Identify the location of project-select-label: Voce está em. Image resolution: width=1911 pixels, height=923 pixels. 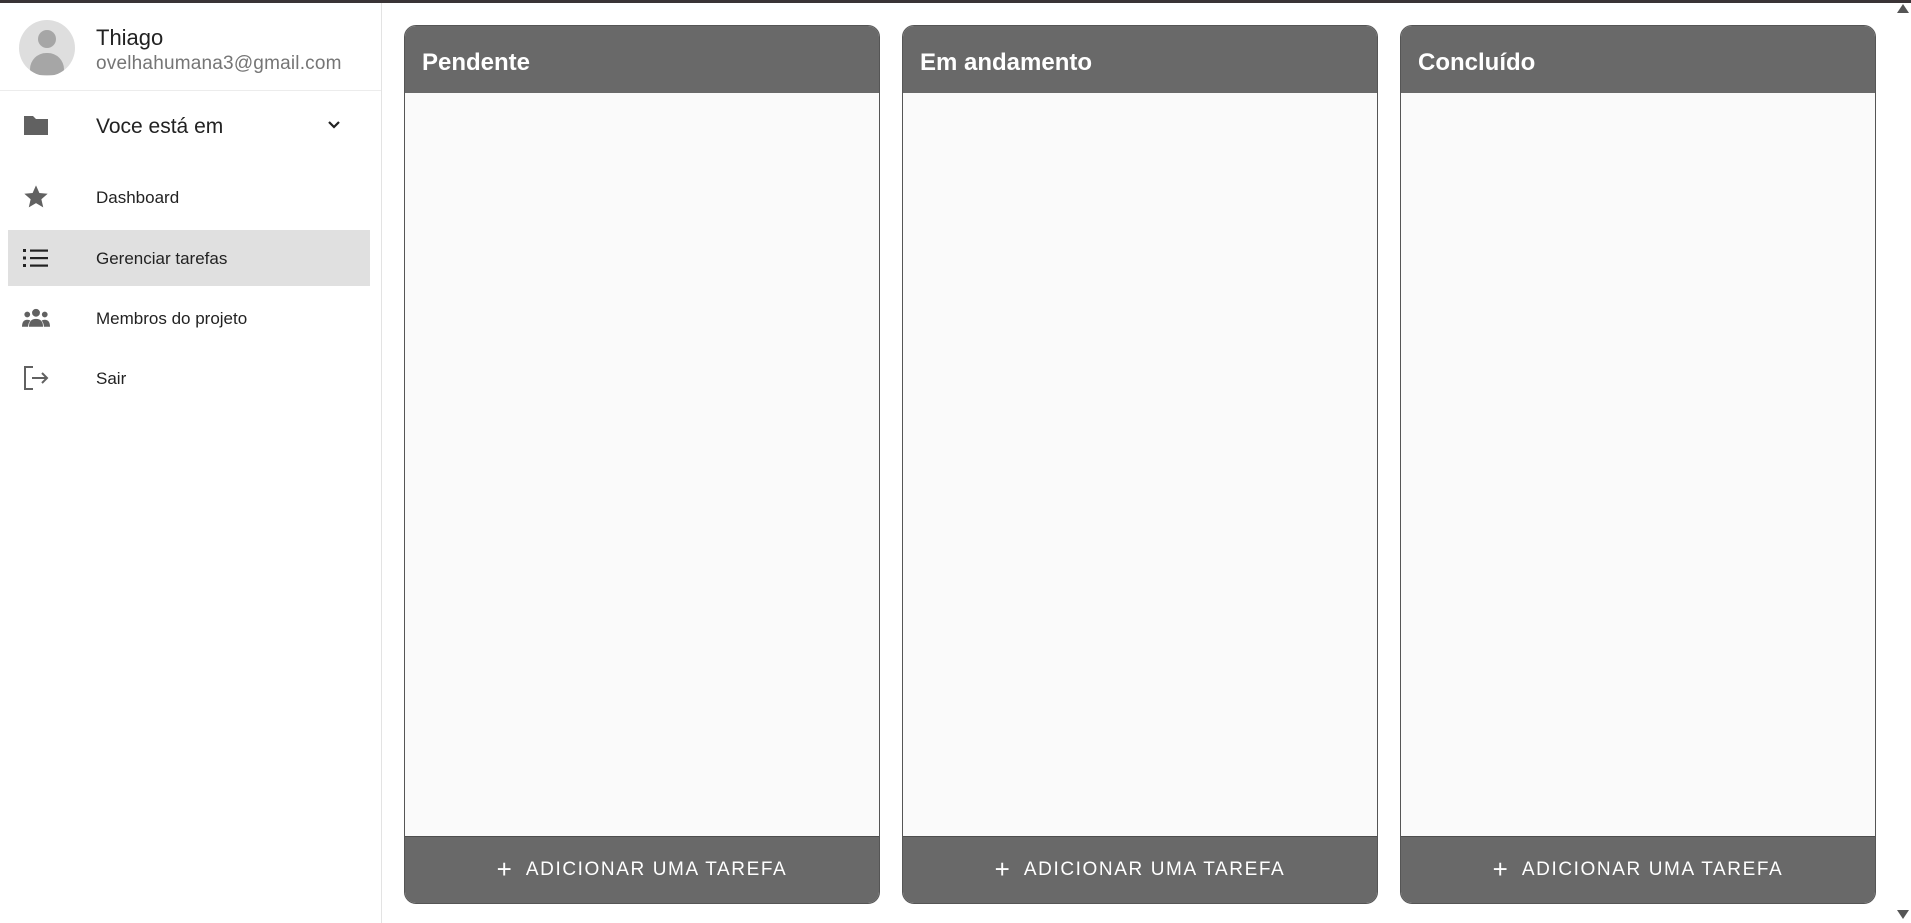
(160, 126).